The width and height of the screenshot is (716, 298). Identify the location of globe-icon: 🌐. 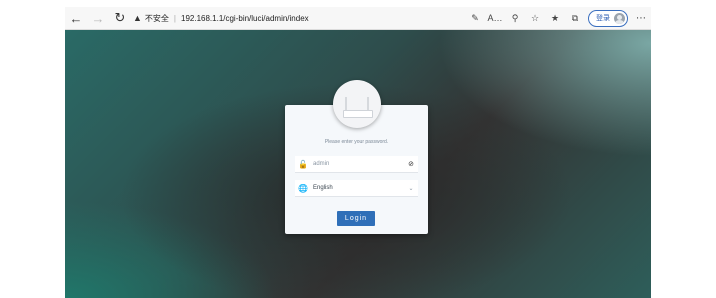
(303, 188).